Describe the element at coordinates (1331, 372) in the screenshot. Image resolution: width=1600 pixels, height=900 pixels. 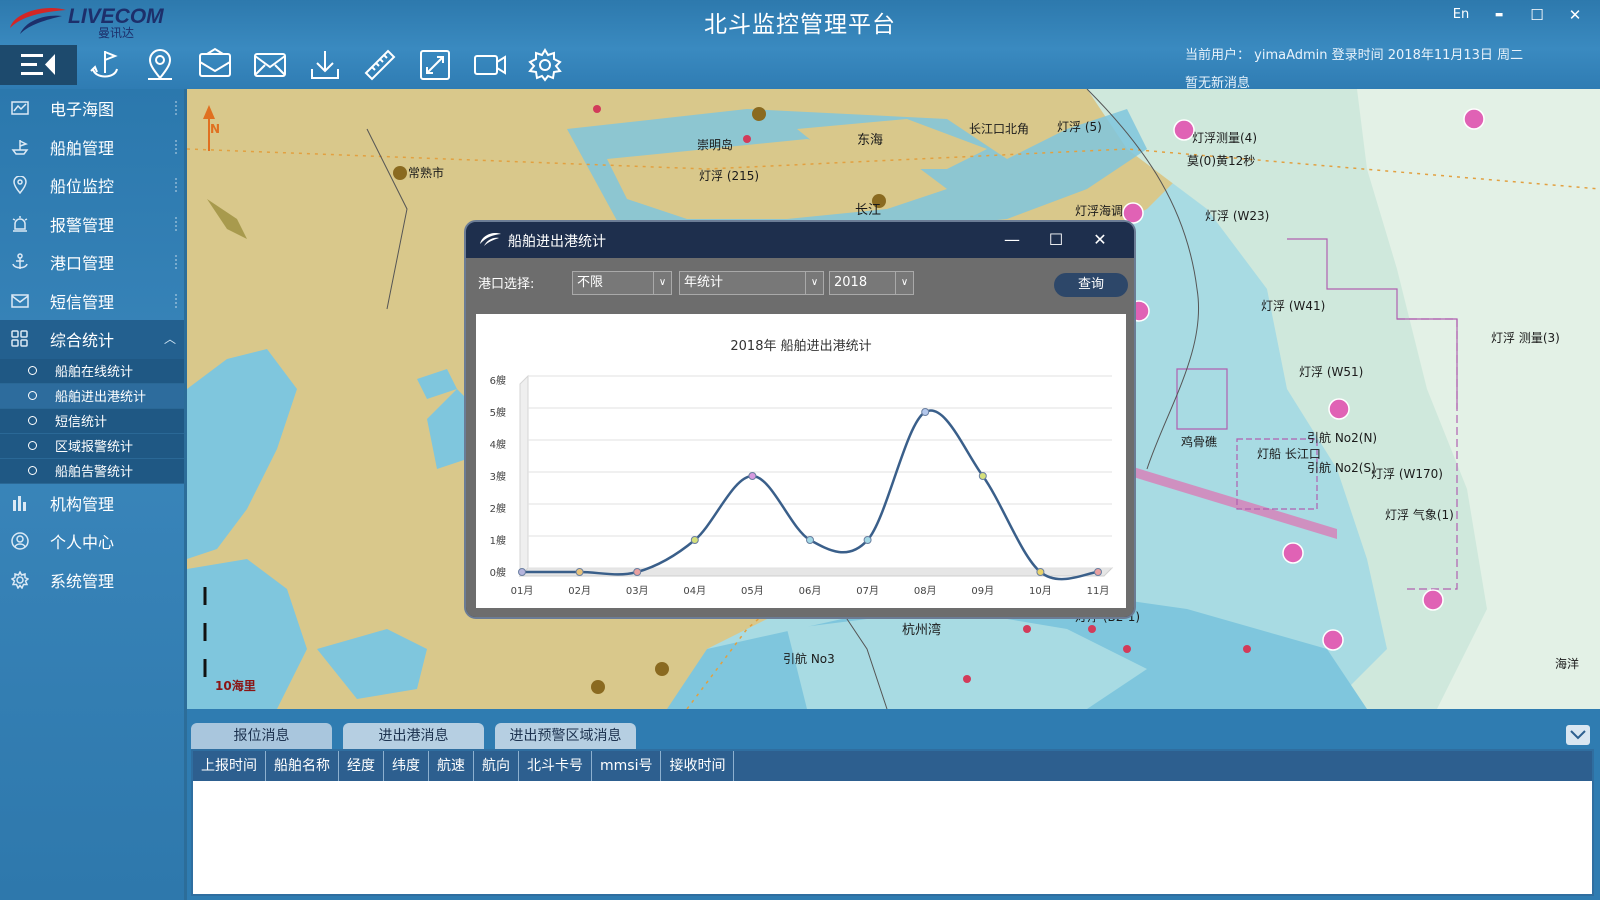
I see `map-label: 灯浮 (W51)` at that location.